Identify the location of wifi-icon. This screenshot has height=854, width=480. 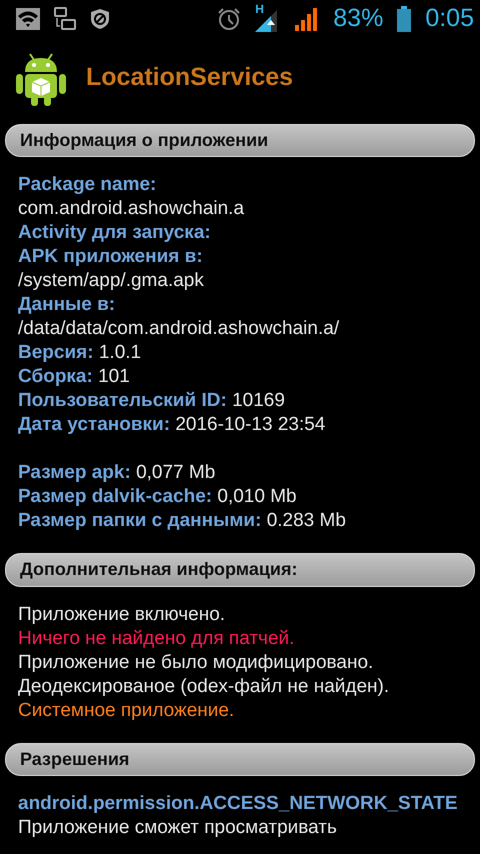
(28, 19).